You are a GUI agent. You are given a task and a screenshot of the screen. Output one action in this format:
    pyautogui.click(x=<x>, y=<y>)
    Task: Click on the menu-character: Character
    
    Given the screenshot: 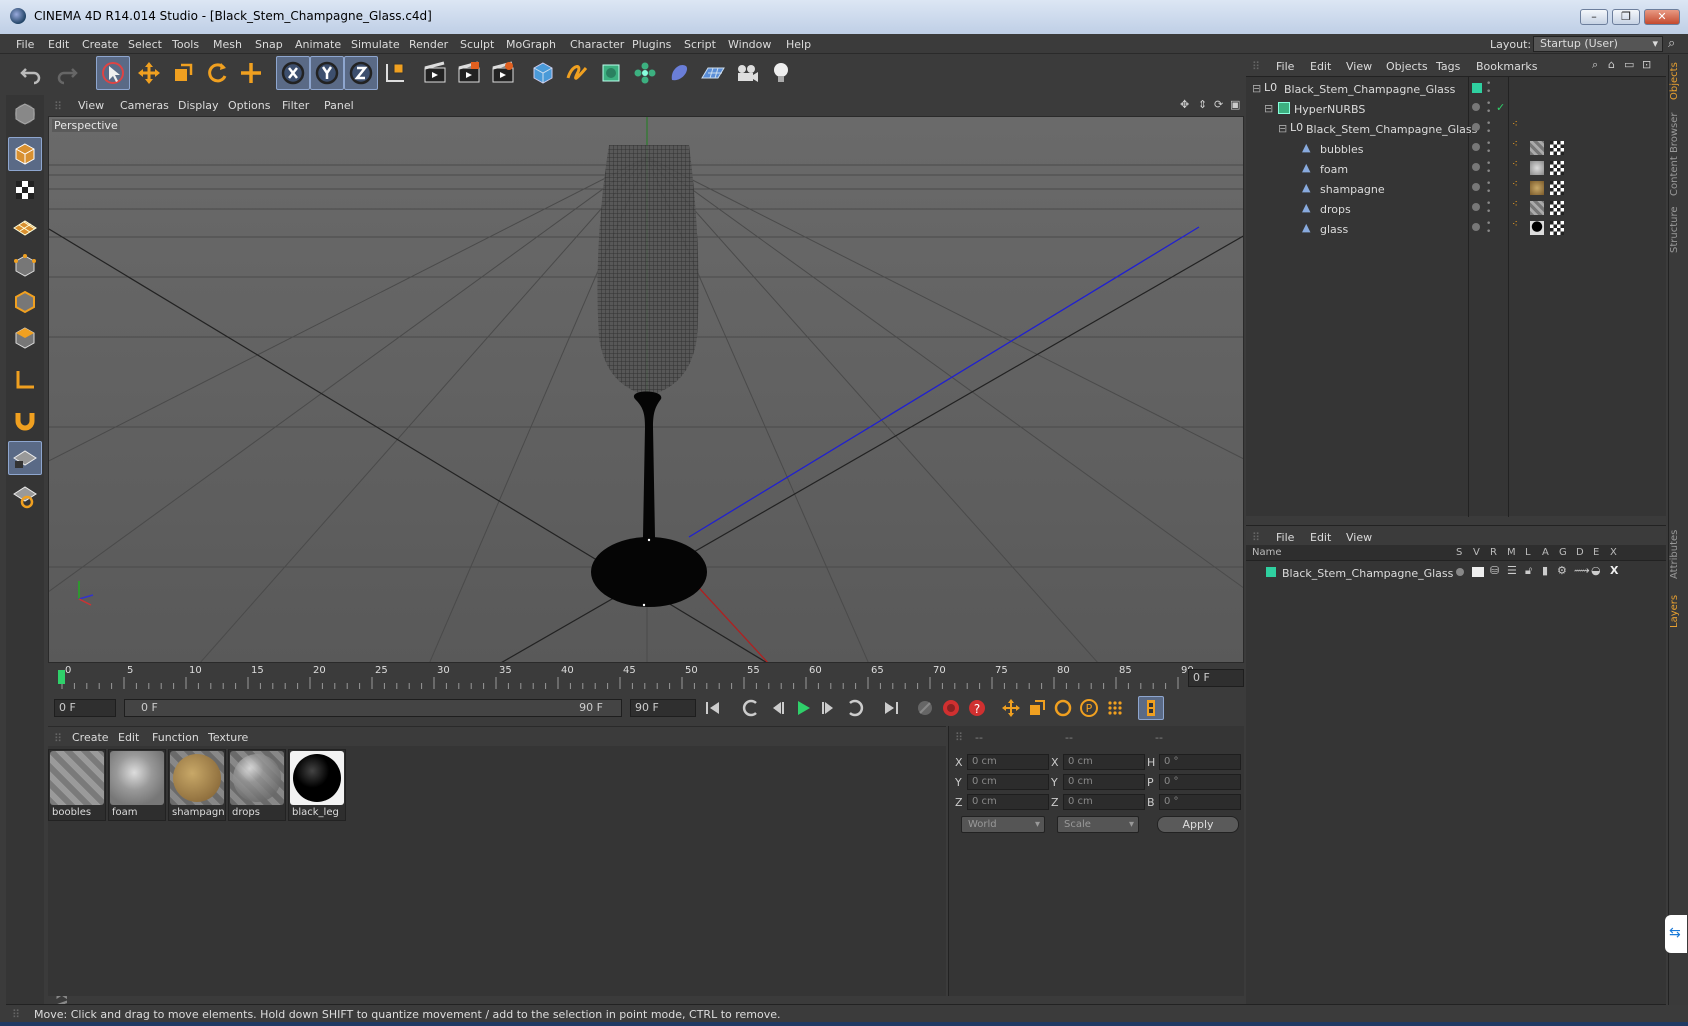 What is the action you would take?
    pyautogui.click(x=597, y=44)
    